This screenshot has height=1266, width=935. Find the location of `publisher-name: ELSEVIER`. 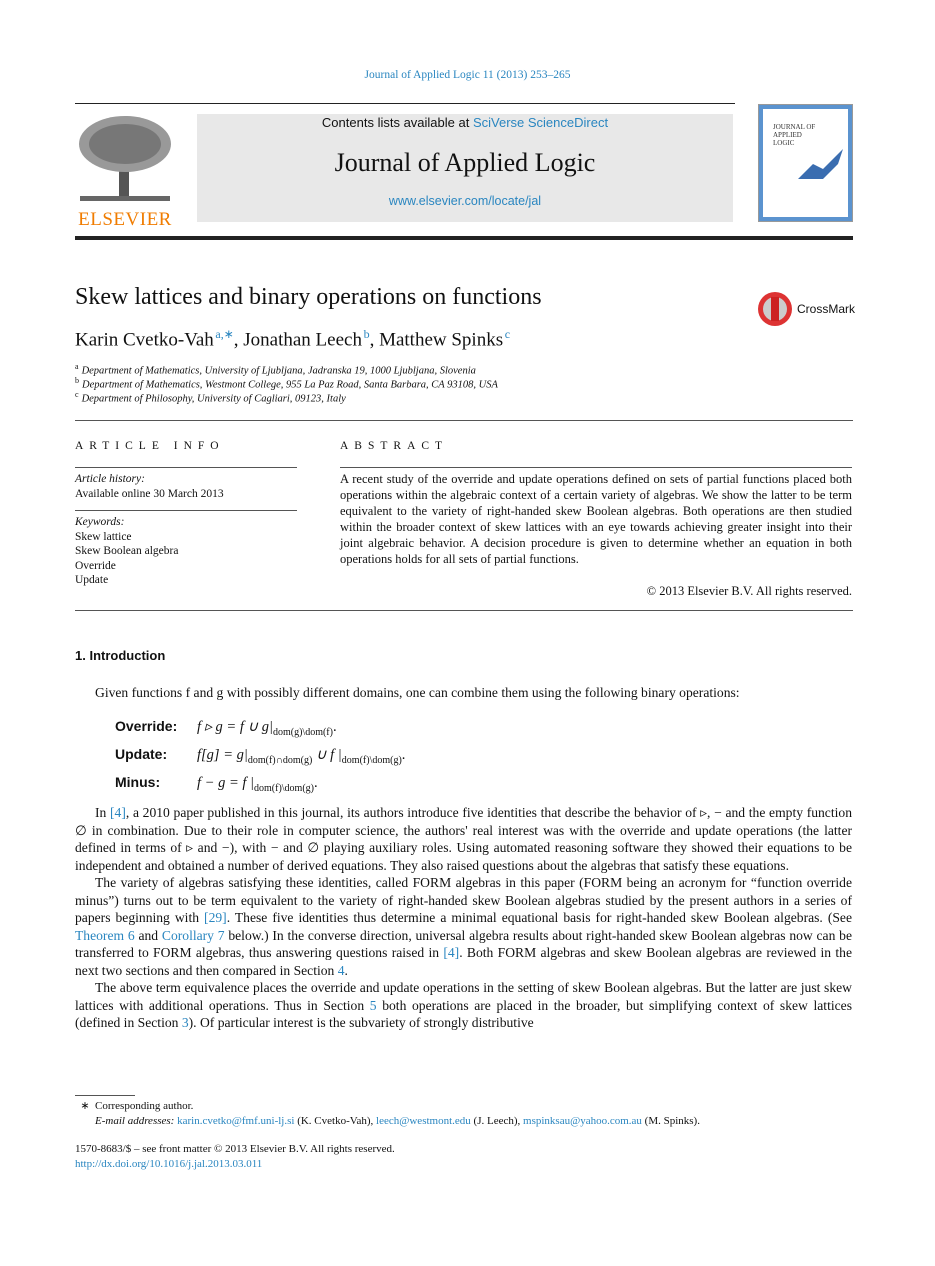

publisher-name: ELSEVIER is located at coordinates (125, 219).